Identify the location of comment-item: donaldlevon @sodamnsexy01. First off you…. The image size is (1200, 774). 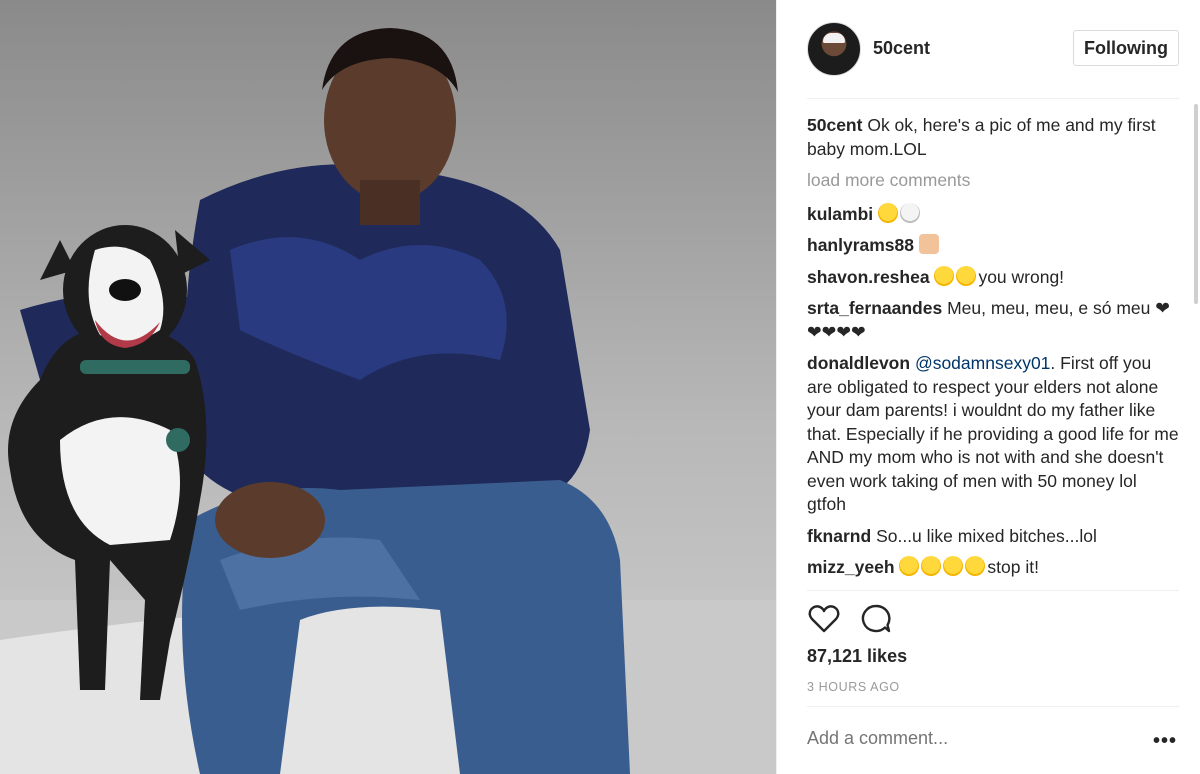
(993, 434).